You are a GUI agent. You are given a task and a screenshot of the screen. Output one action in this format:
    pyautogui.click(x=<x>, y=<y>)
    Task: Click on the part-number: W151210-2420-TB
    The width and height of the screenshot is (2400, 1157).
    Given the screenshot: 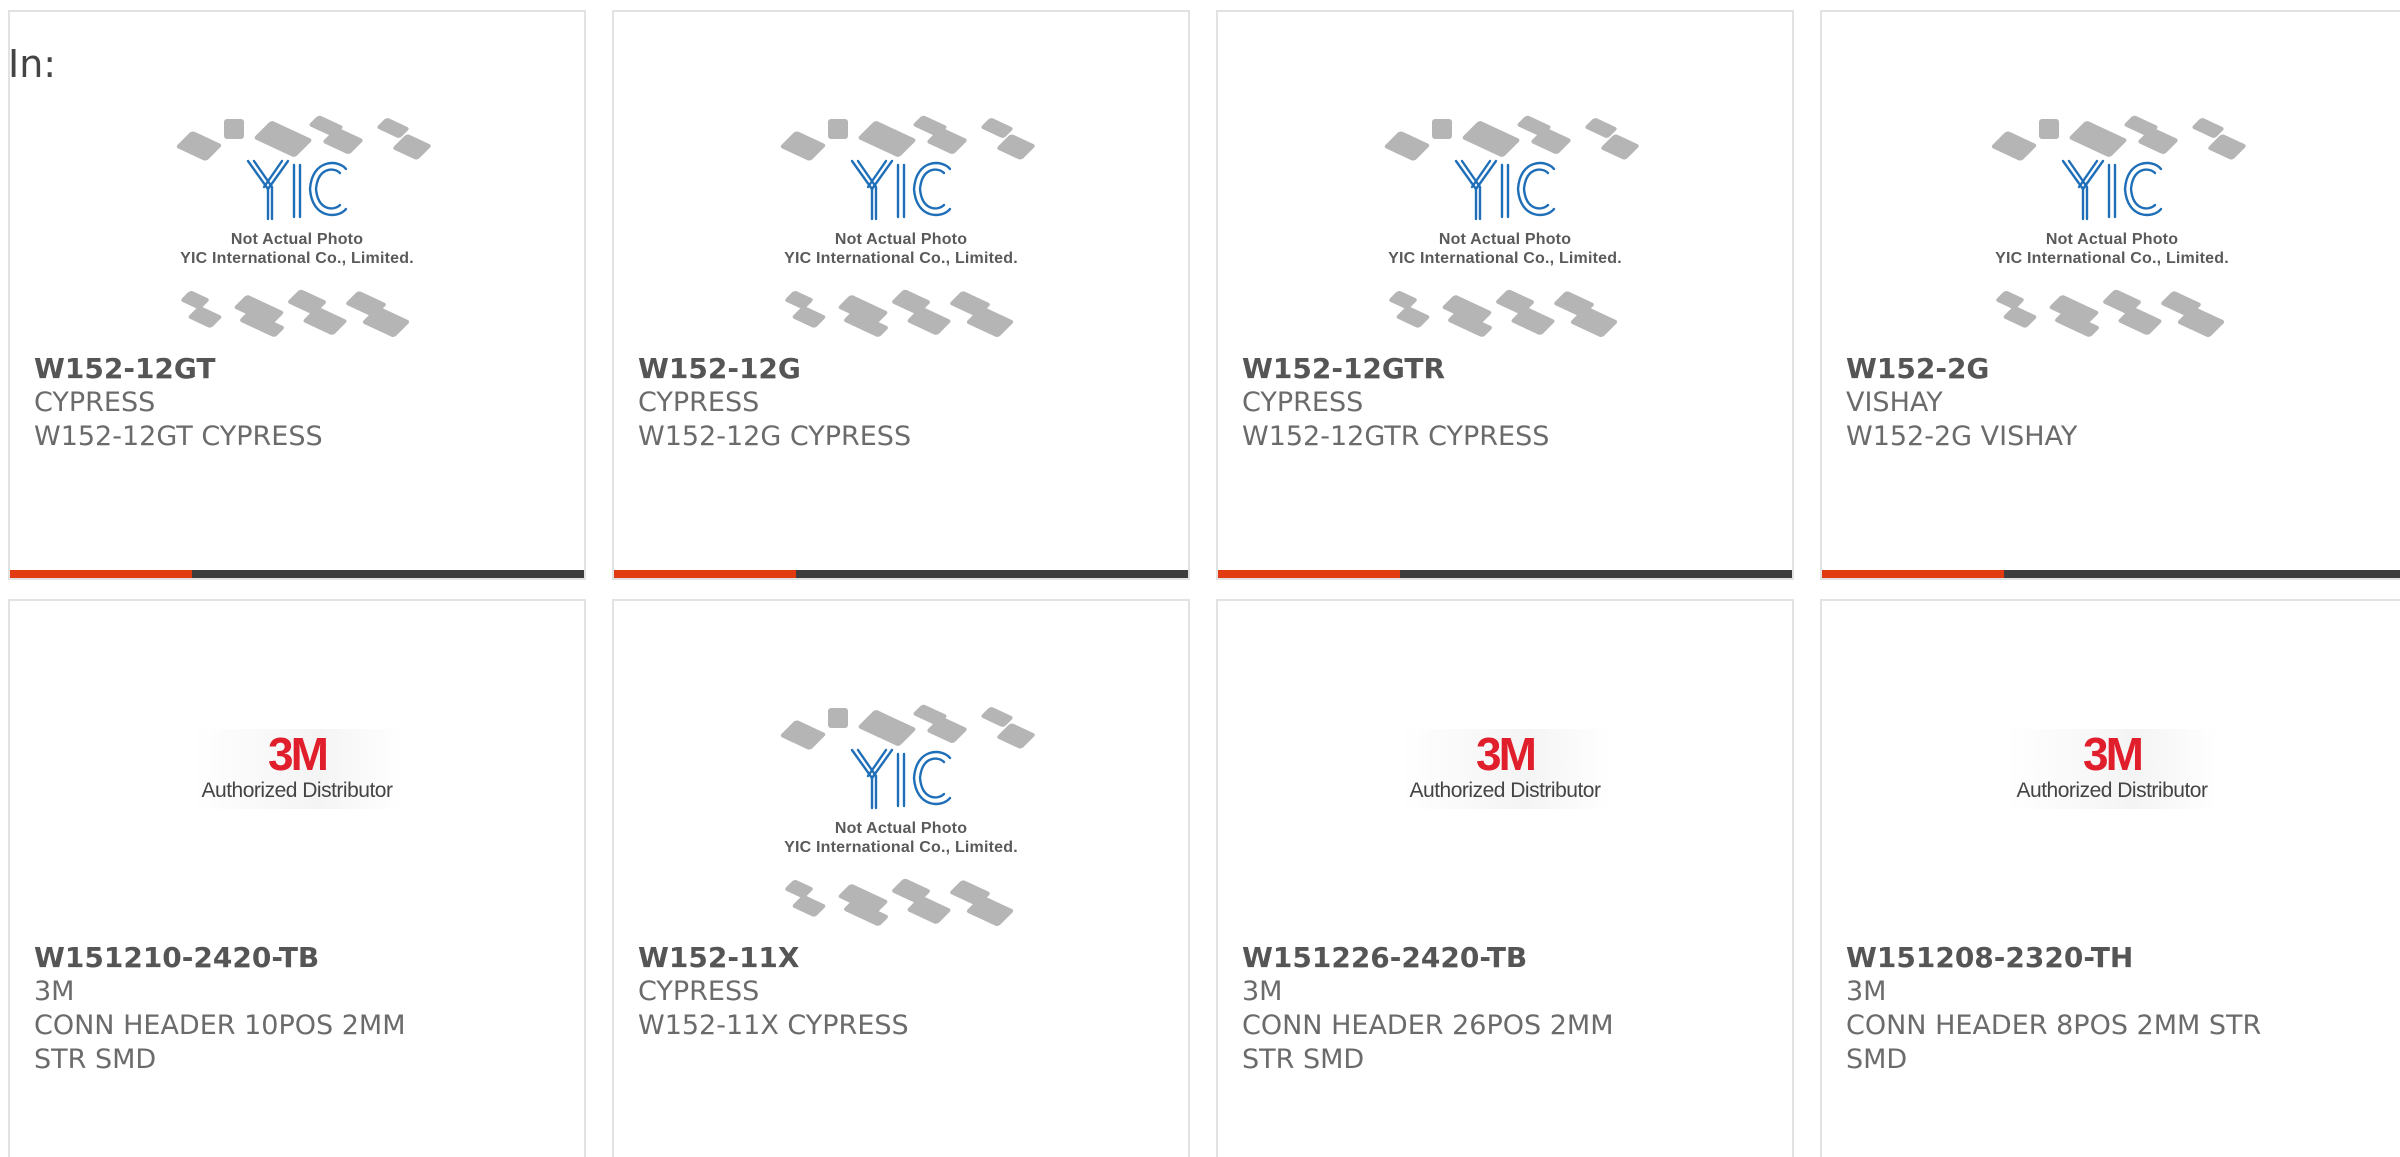 What is the action you would take?
    pyautogui.click(x=299, y=958)
    